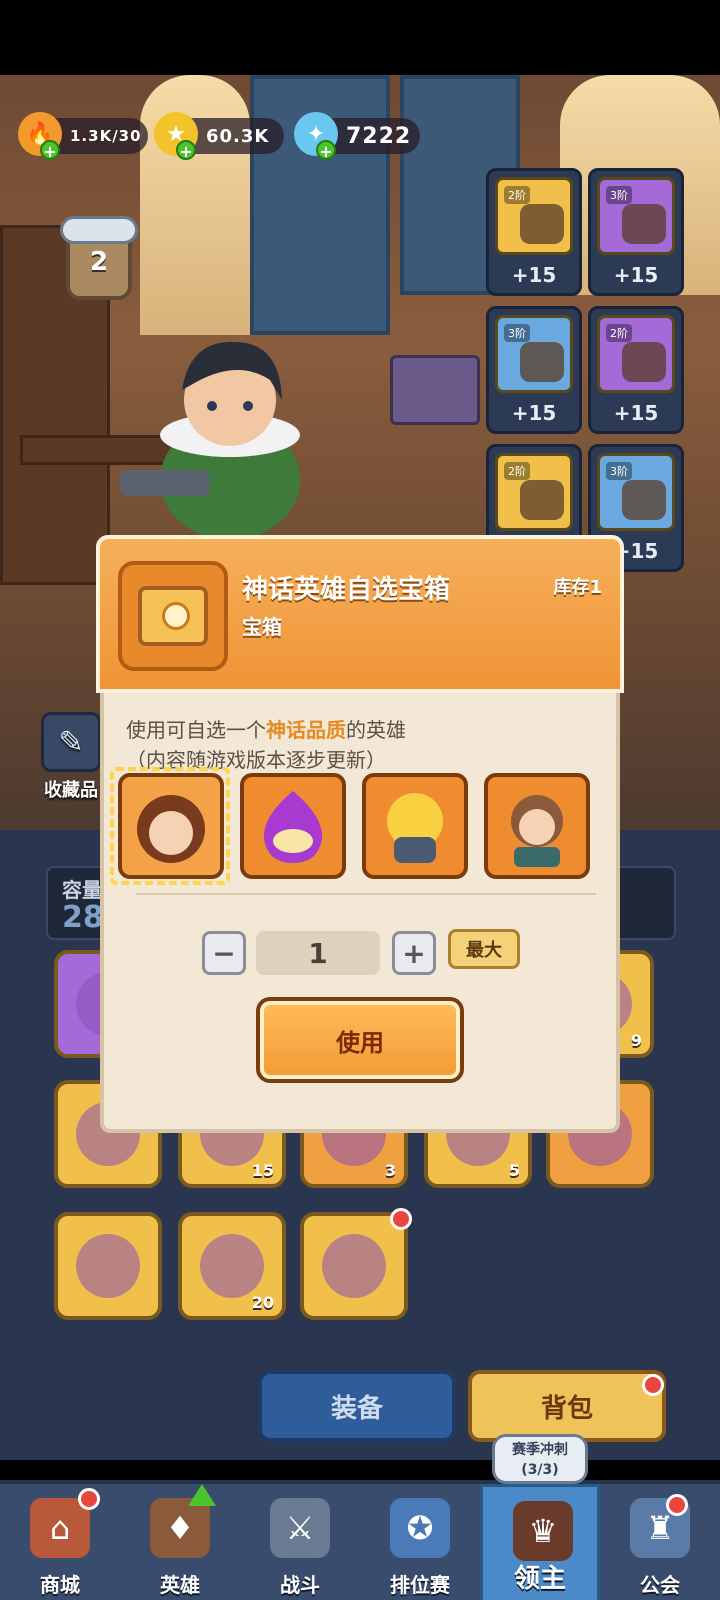  Describe the element at coordinates (238, 136) in the screenshot. I see `gold-value: 60.3K` at that location.